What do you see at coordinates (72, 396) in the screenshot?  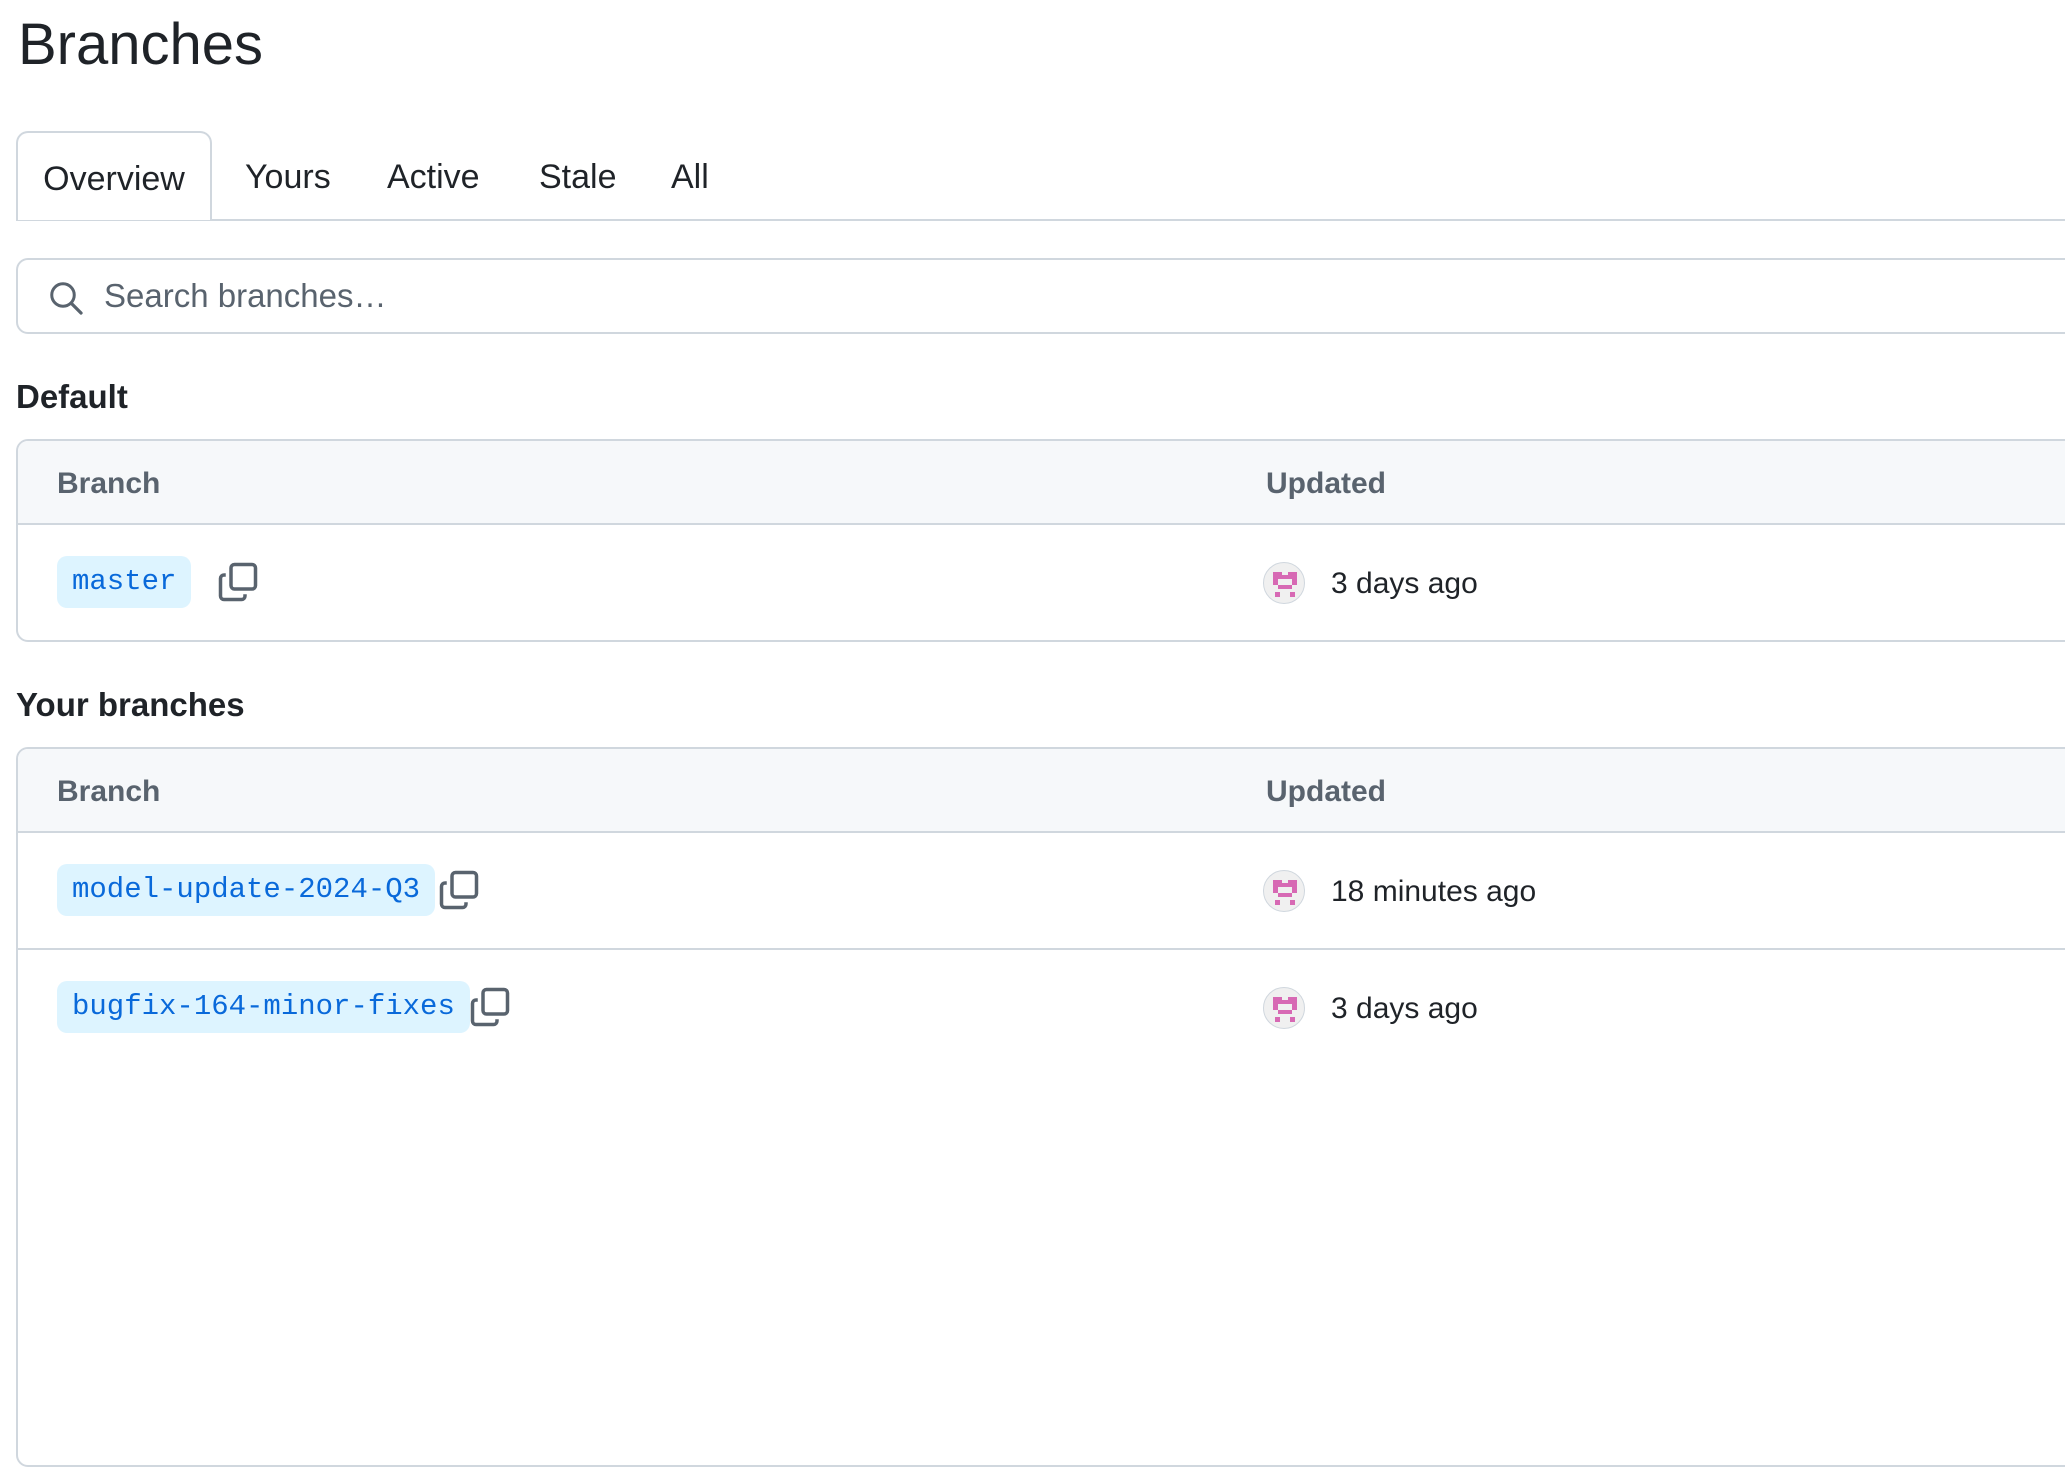 I see `section-title-default: Default` at bounding box center [72, 396].